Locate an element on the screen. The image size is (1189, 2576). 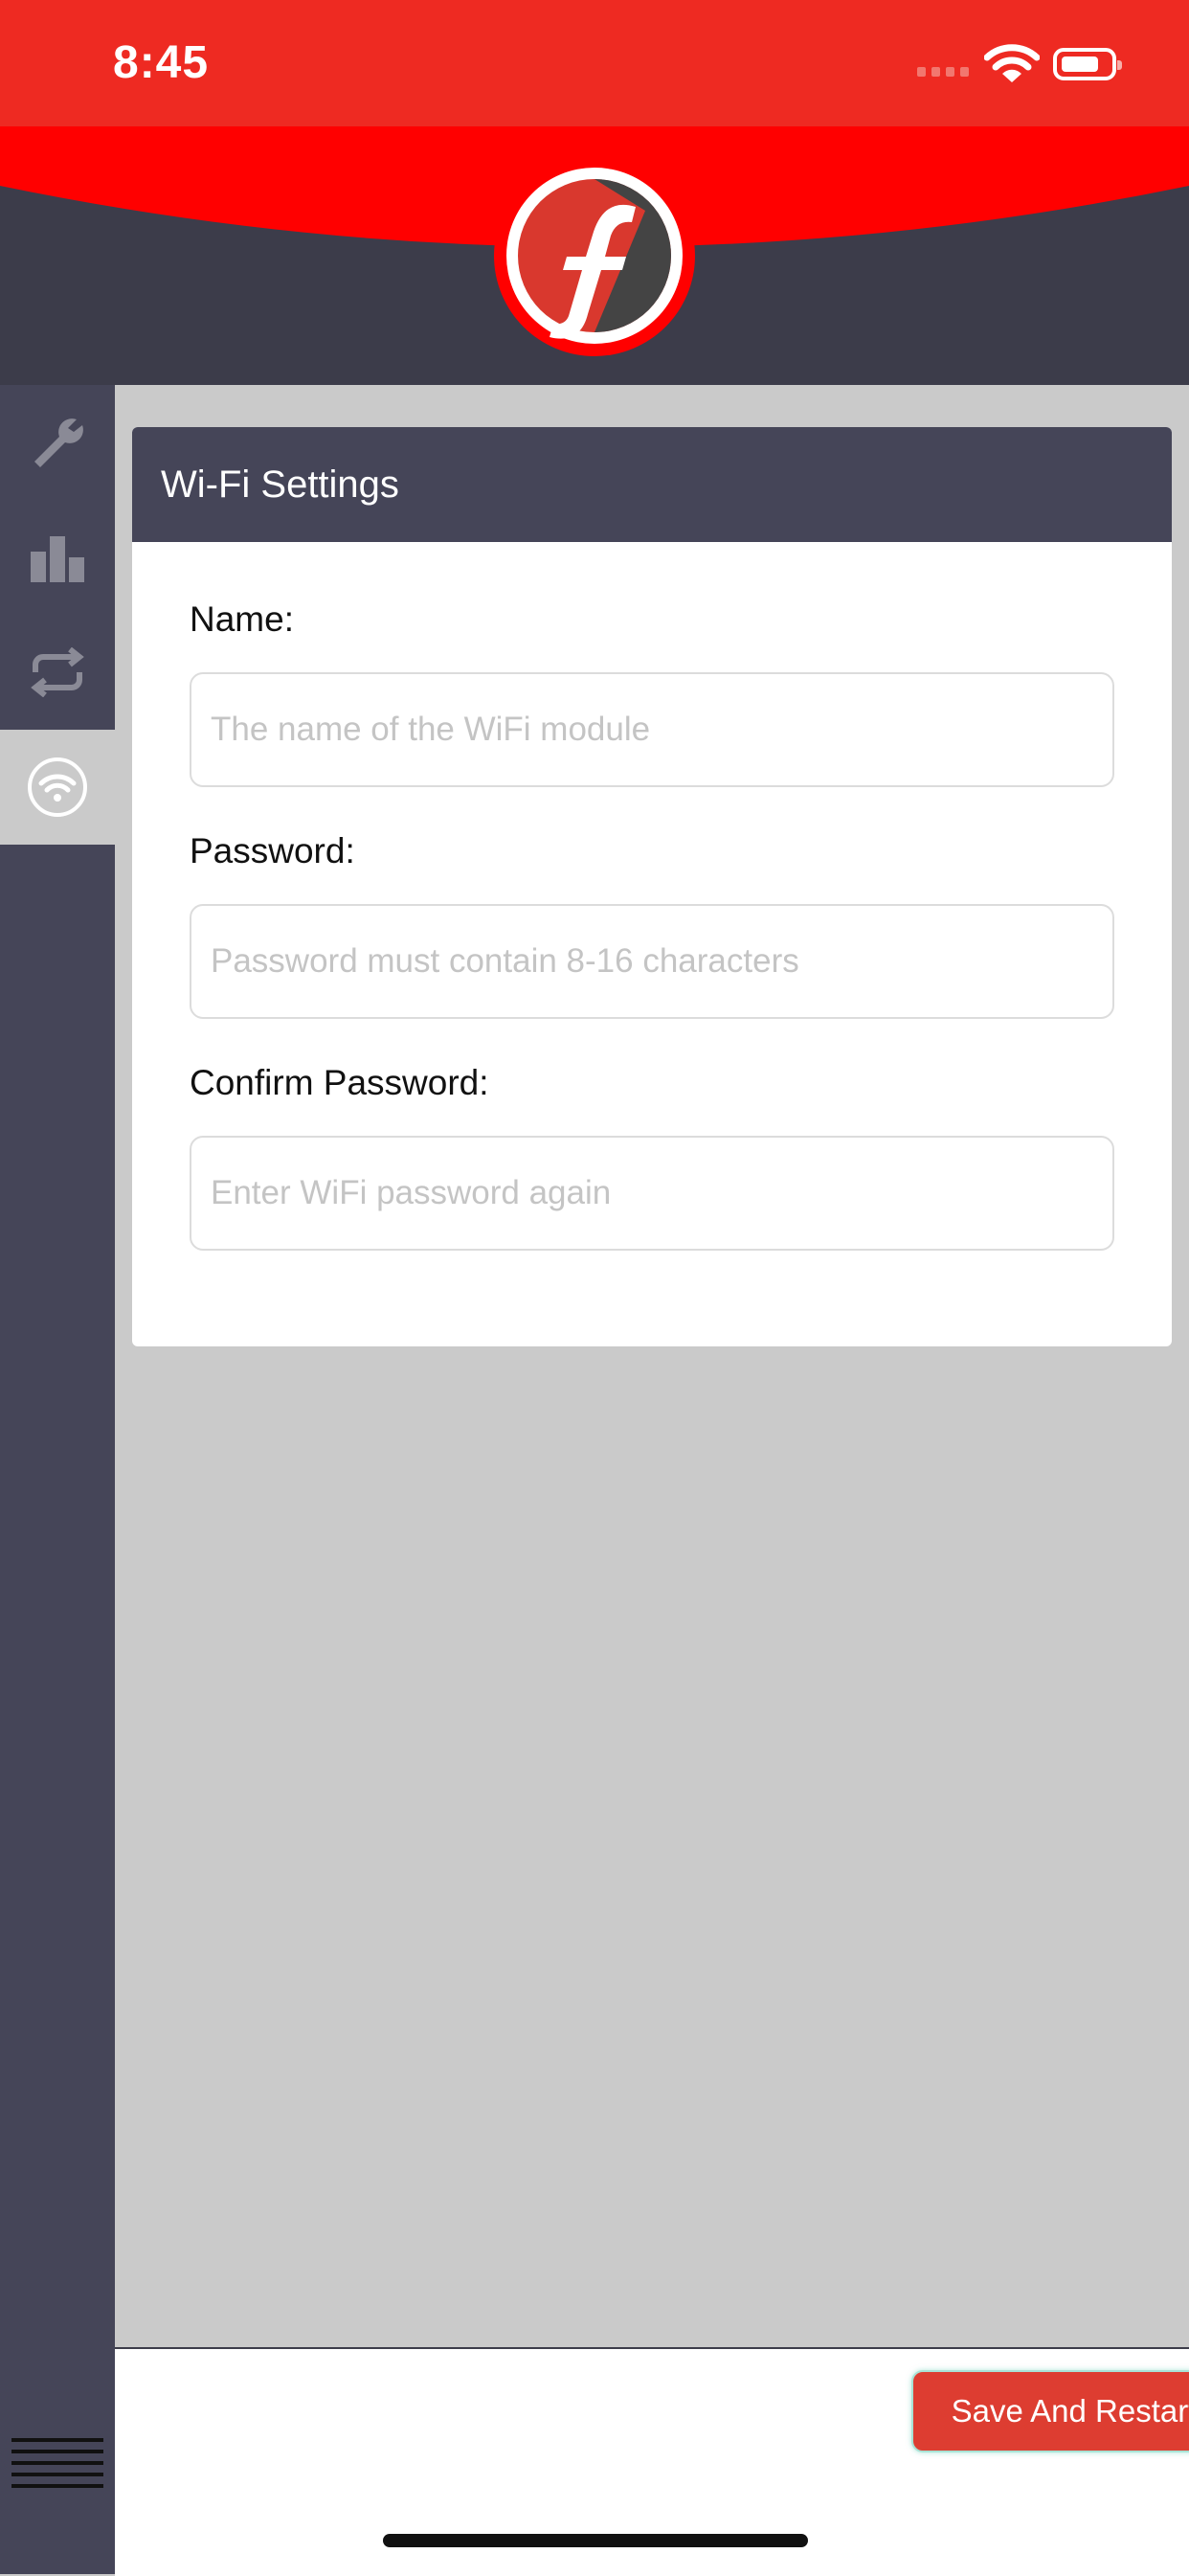
brand-logo-icon is located at coordinates (594, 256).